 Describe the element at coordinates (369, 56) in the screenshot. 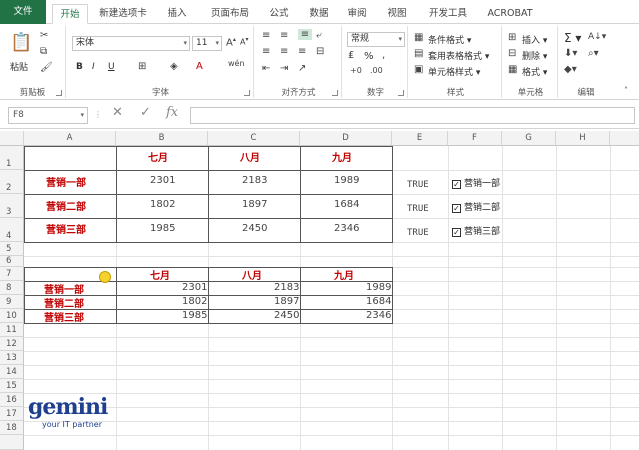

I see `percent-button: %` at that location.